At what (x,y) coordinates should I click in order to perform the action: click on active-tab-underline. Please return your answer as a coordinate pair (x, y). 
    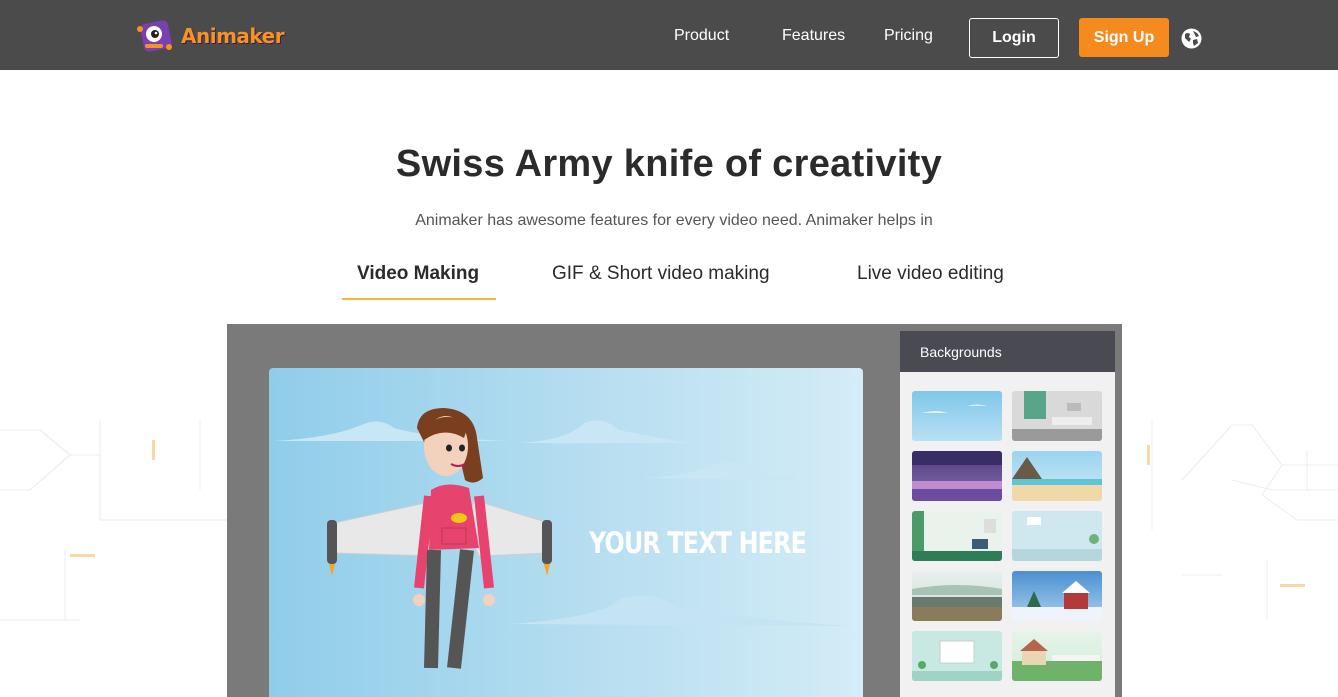
    Looking at the image, I should click on (419, 299).